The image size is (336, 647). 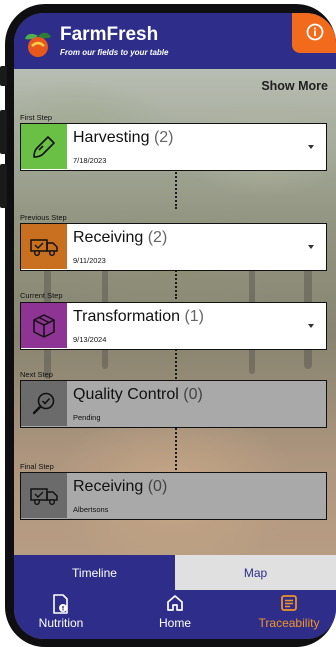 What do you see at coordinates (41, 295) in the screenshot?
I see `step-label: Current Step` at bounding box center [41, 295].